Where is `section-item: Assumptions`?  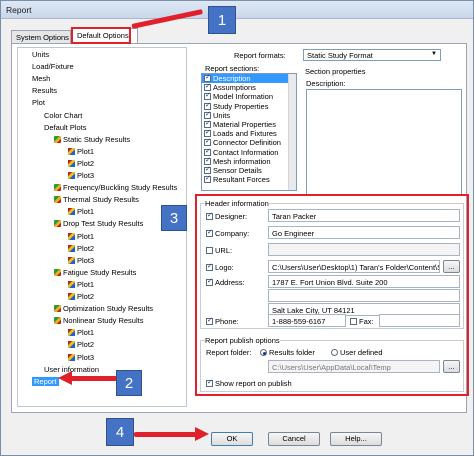
section-item: Assumptions is located at coordinates (249, 87).